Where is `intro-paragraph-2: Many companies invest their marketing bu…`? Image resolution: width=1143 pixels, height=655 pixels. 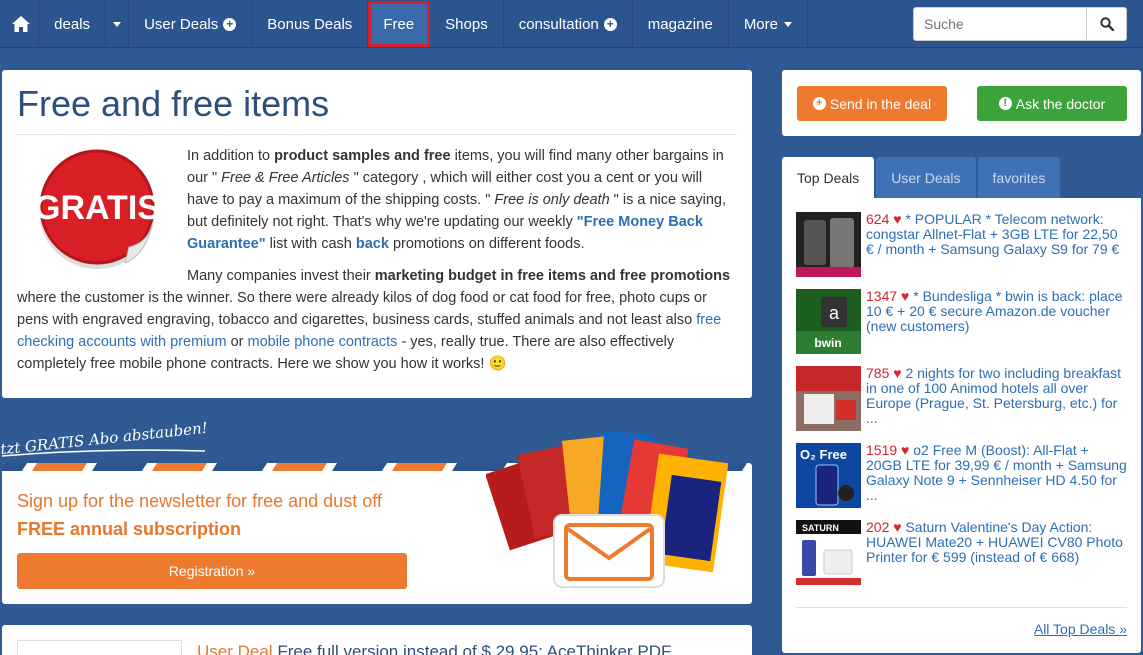 intro-paragraph-2: Many companies invest their marketing bu… is located at coordinates (377, 320).